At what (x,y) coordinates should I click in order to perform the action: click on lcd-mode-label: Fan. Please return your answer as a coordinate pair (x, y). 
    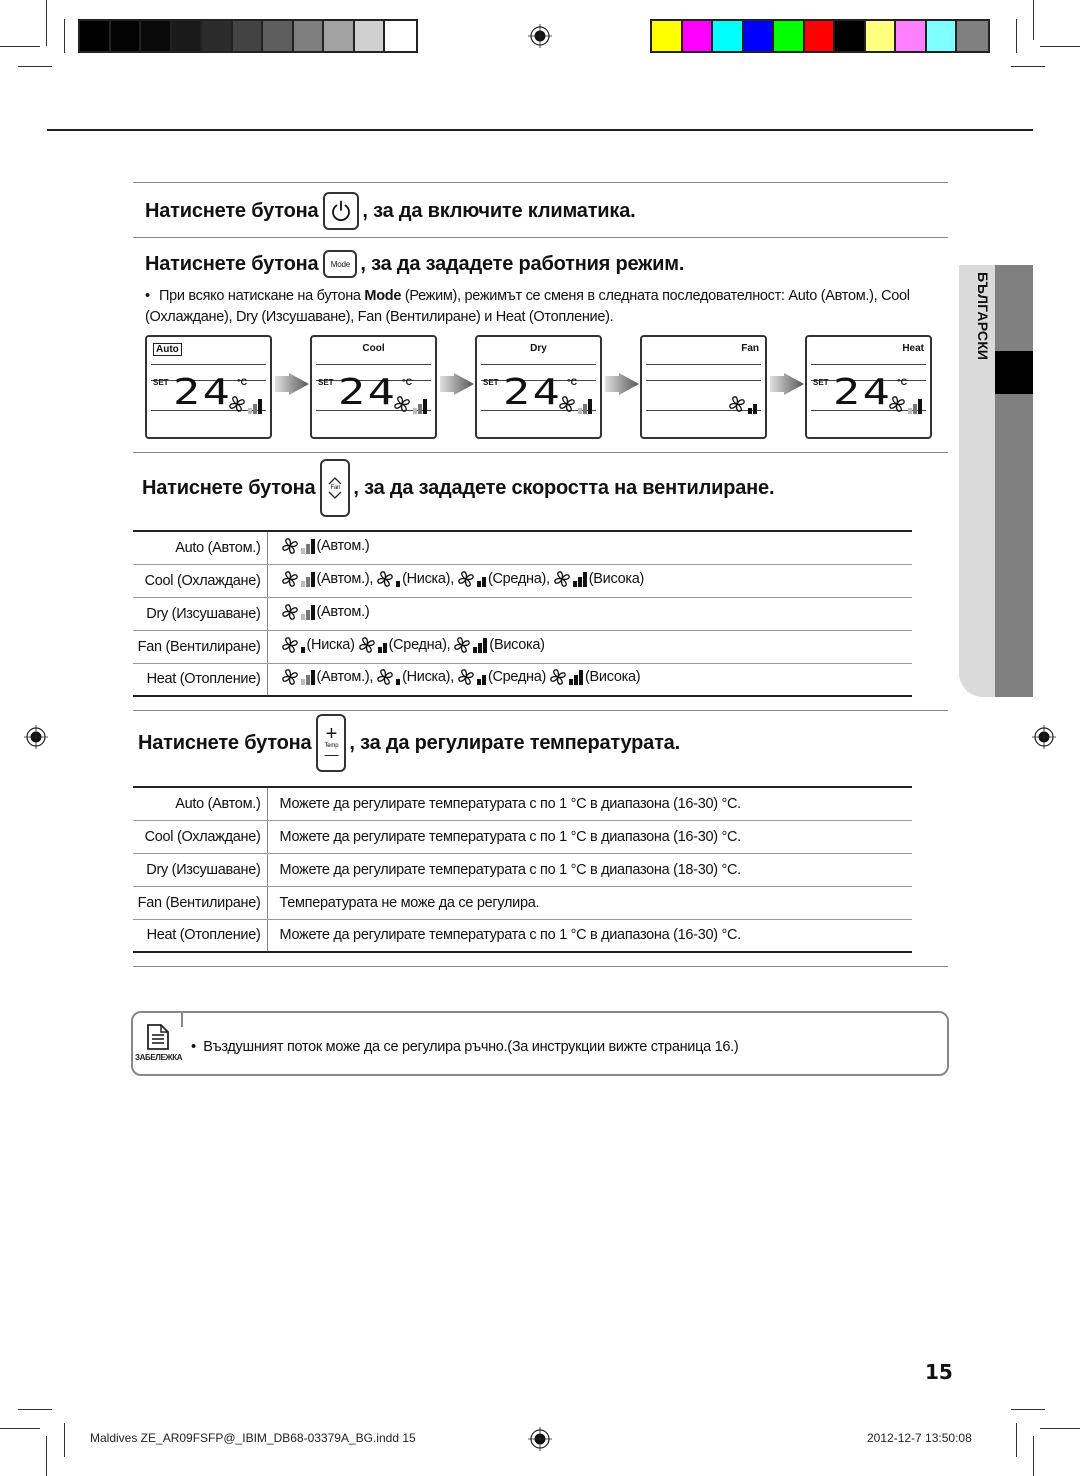
    Looking at the image, I should click on (750, 348).